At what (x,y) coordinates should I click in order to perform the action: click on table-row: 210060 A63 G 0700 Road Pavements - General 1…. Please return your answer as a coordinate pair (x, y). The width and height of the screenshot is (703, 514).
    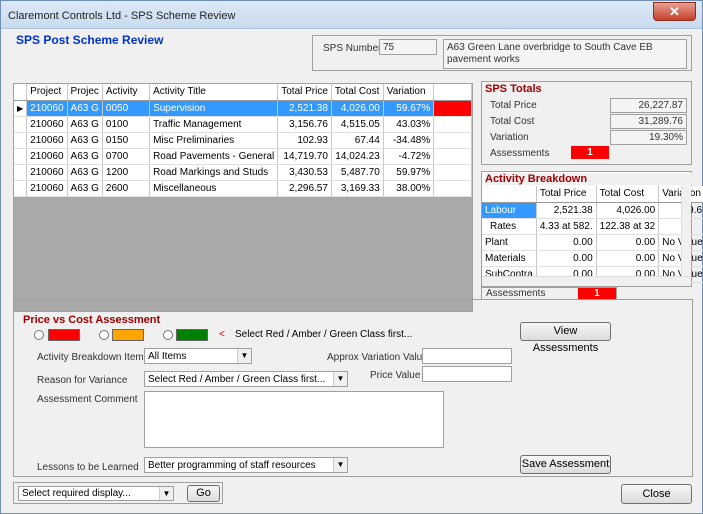
    Looking at the image, I should click on (243, 156).